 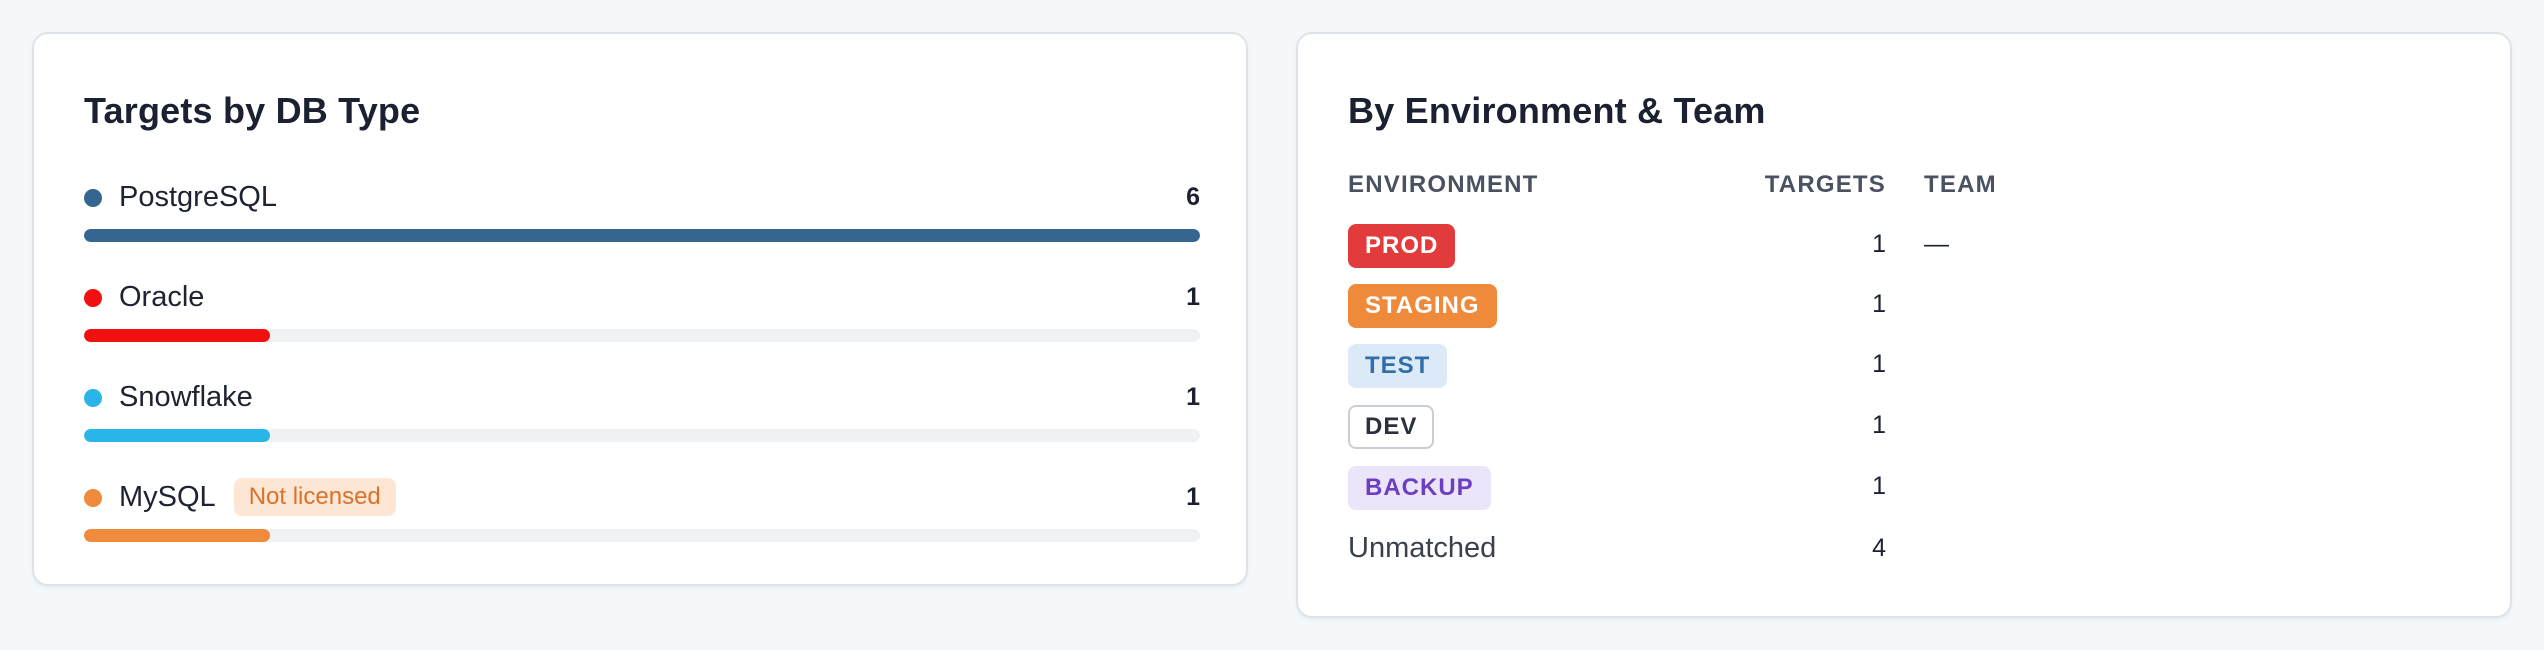 I want to click on db-row-label: Snowflake, so click(x=186, y=397).